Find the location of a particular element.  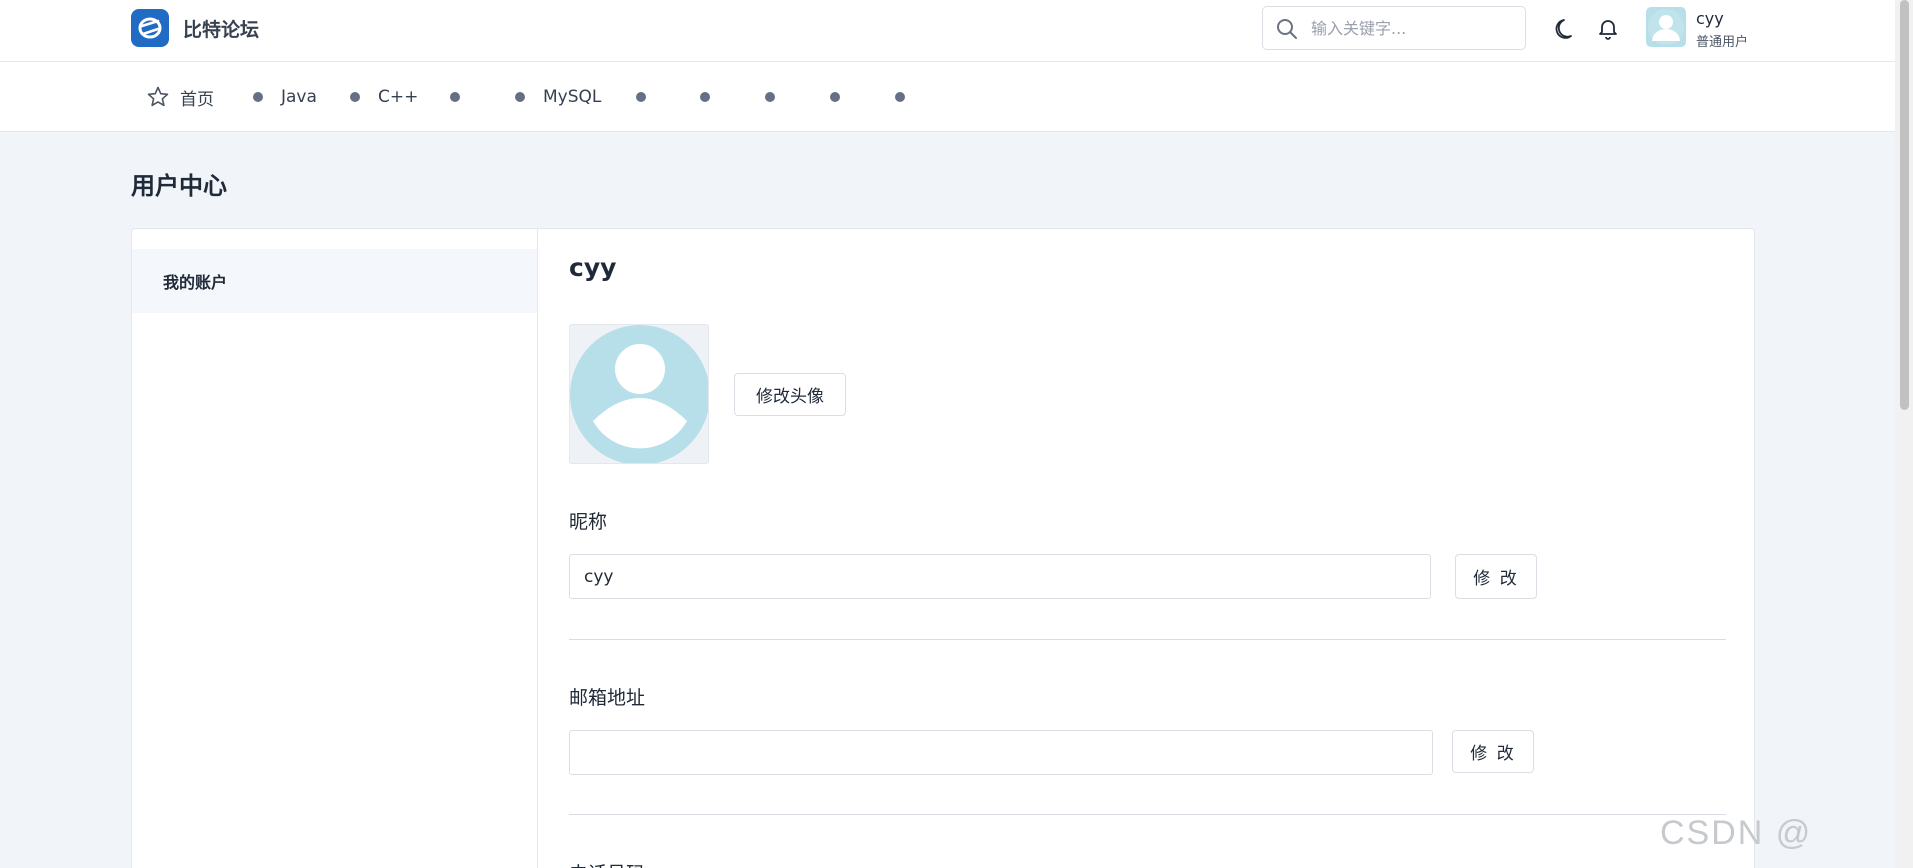

nav-home-label: 首页 is located at coordinates (197, 99).